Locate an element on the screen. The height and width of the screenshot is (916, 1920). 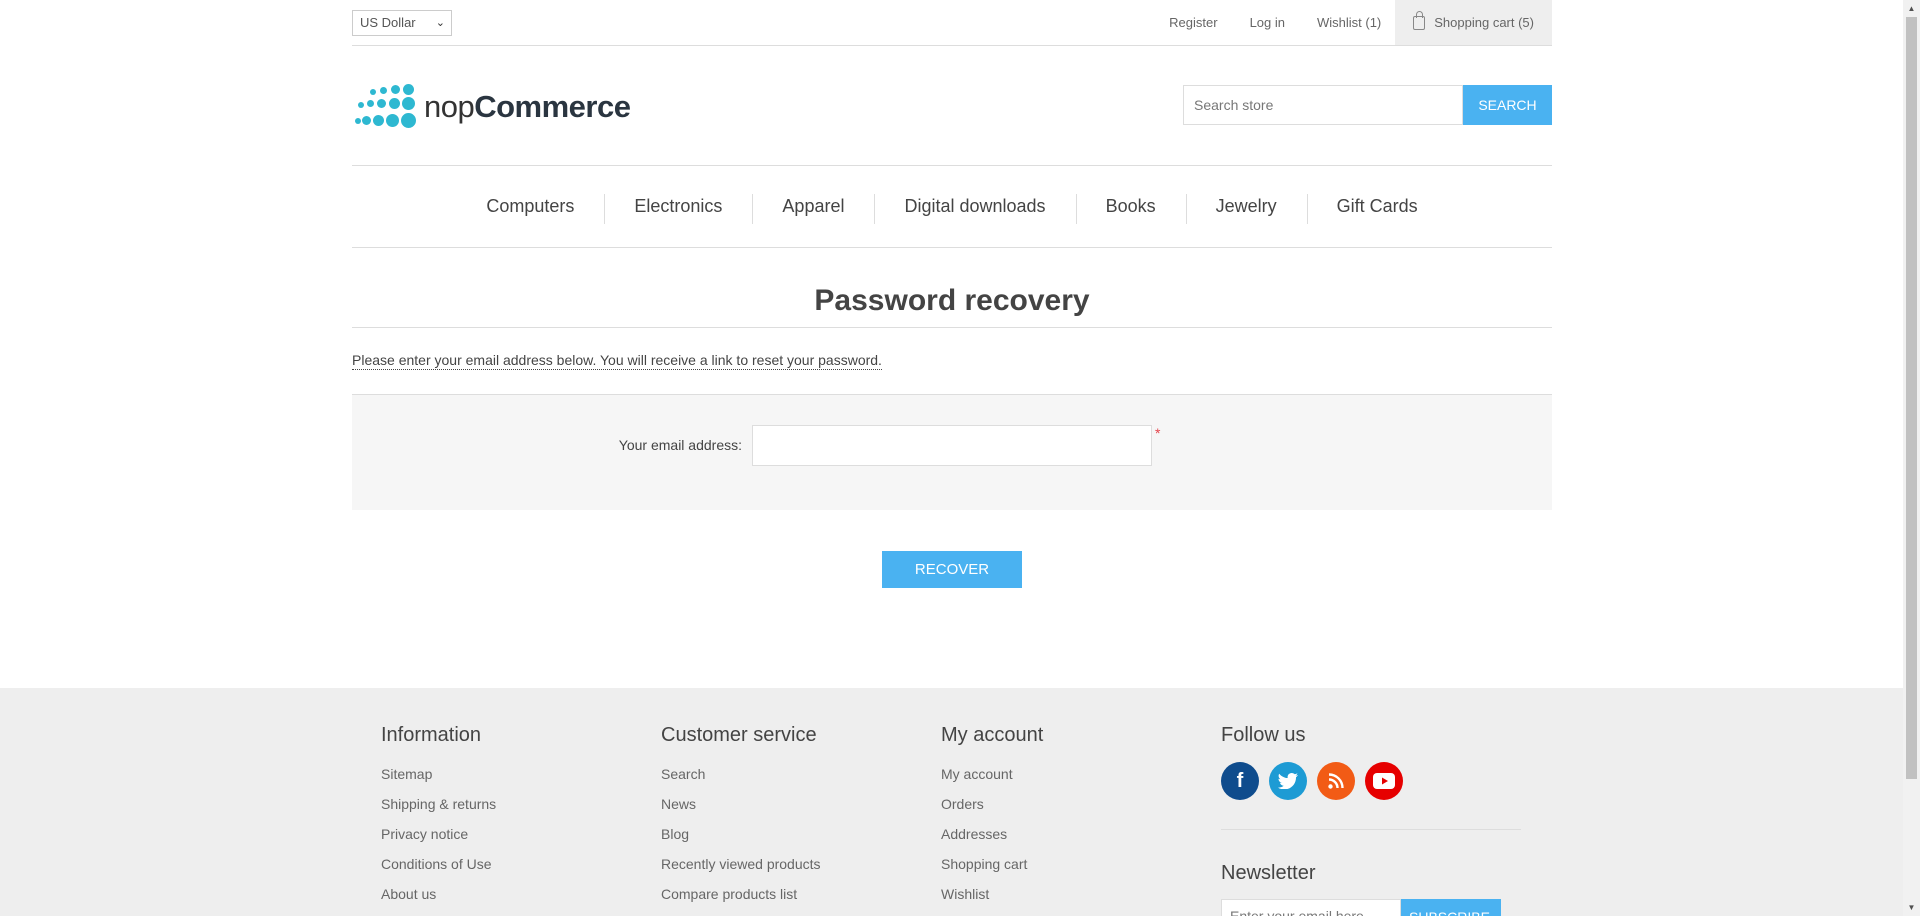
logo-wordmark: nopCommerce is located at coordinates (527, 107).